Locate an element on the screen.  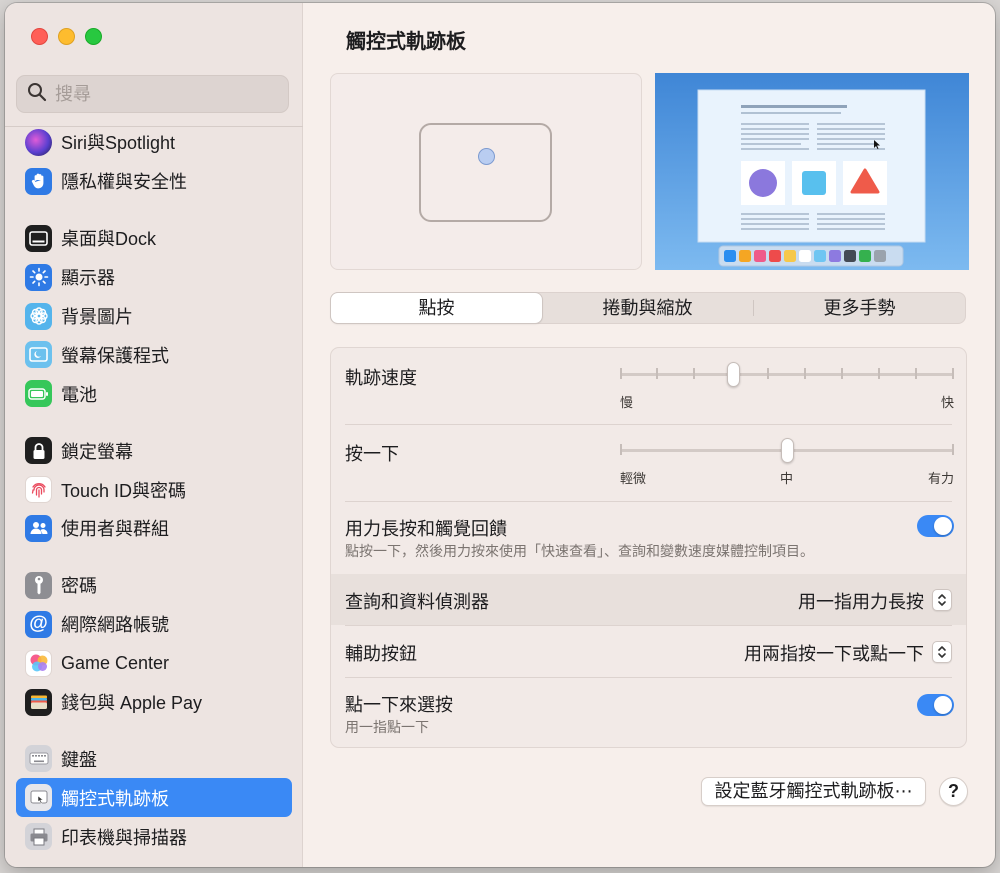
sidebar-item-label: 背景圖片 is located at coordinates (97, 317).